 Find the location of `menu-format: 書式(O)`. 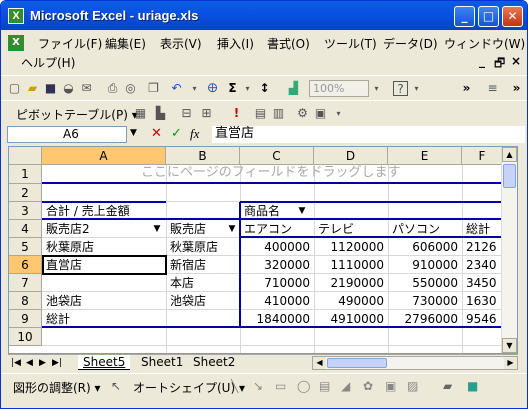

menu-format: 書式(O) is located at coordinates (288, 43).